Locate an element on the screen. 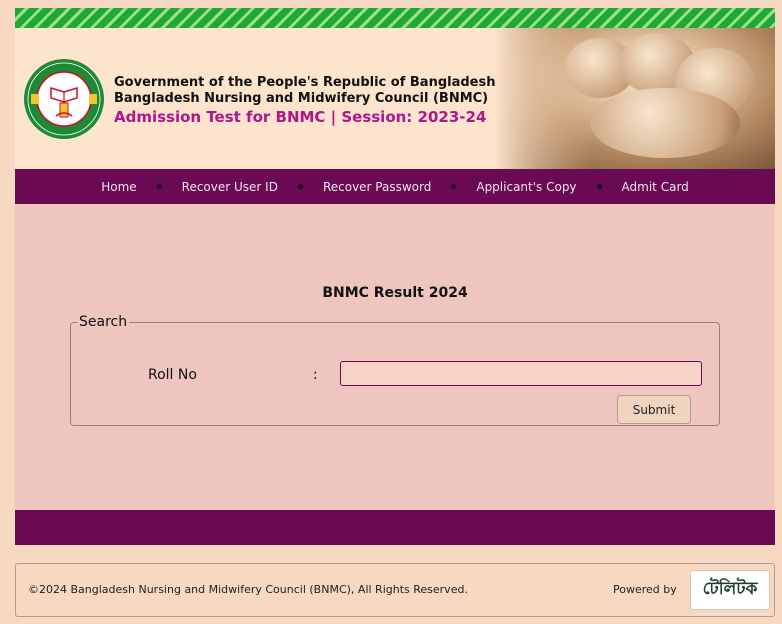 The width and height of the screenshot is (782, 624). search-fieldset: Search Roll No : Submit is located at coordinates (395, 370).